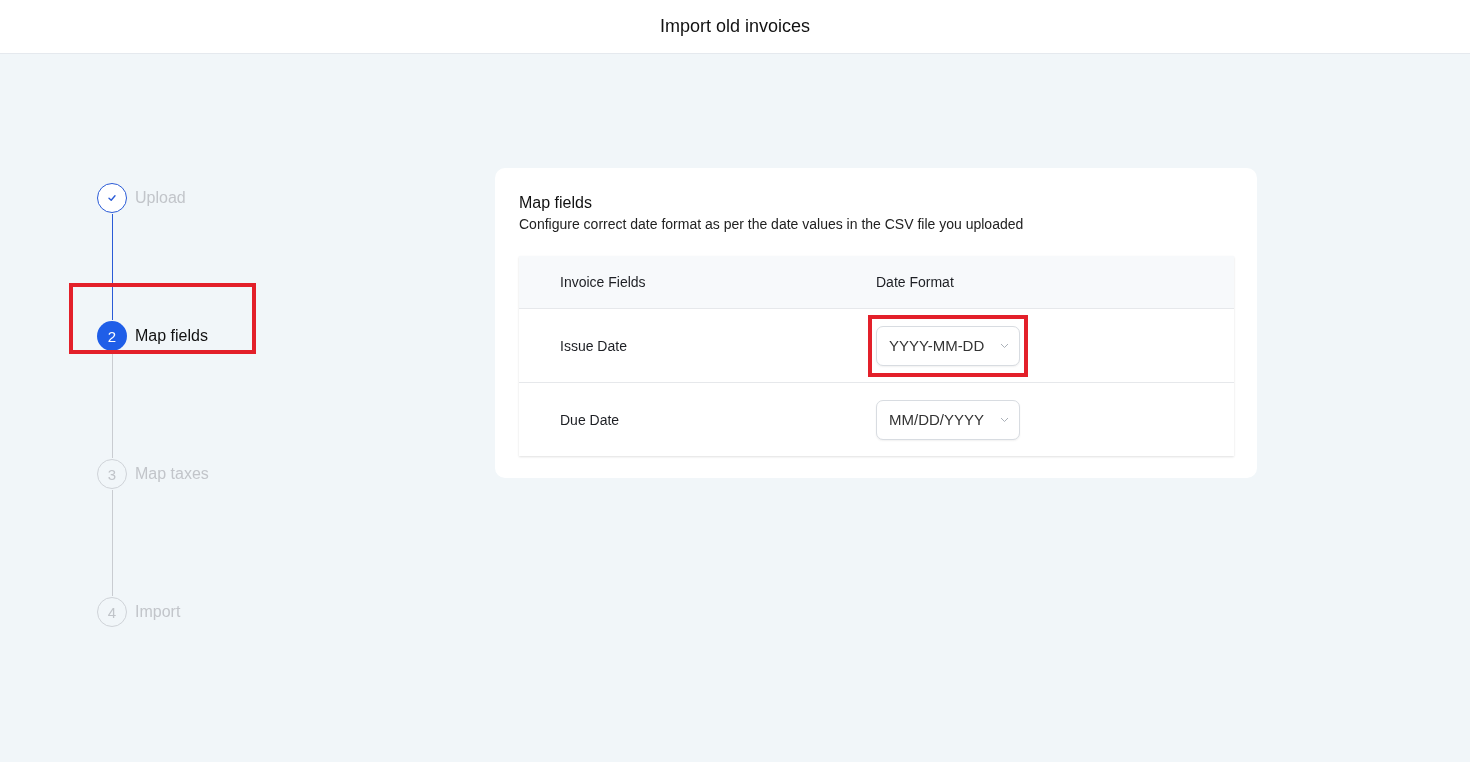 This screenshot has height=762, width=1470. What do you see at coordinates (112, 198) in the screenshot?
I see `check-icon` at bounding box center [112, 198].